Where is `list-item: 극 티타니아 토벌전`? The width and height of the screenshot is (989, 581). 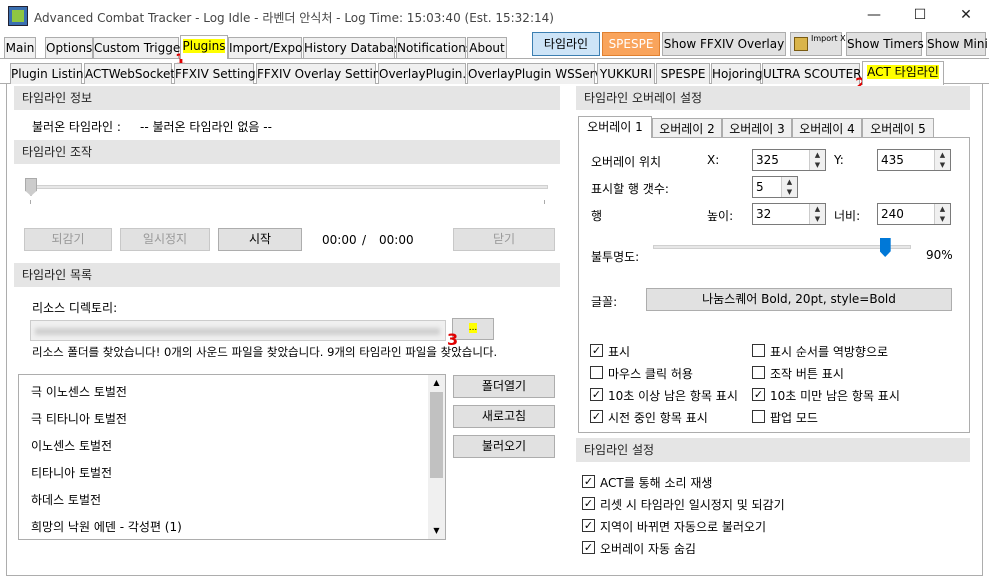 list-item: 극 티타니아 토벌전 is located at coordinates (79, 418).